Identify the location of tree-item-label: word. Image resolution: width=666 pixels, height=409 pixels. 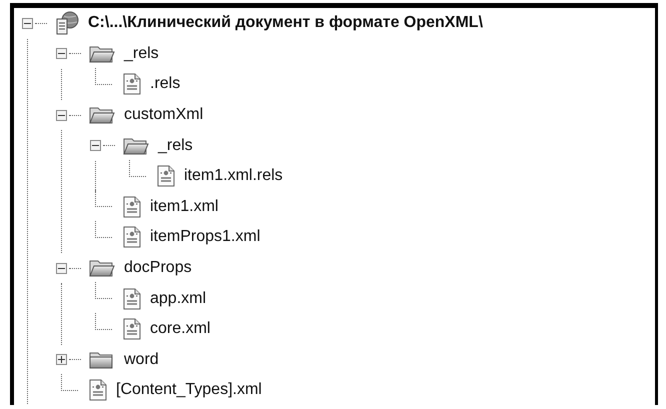
(141, 359).